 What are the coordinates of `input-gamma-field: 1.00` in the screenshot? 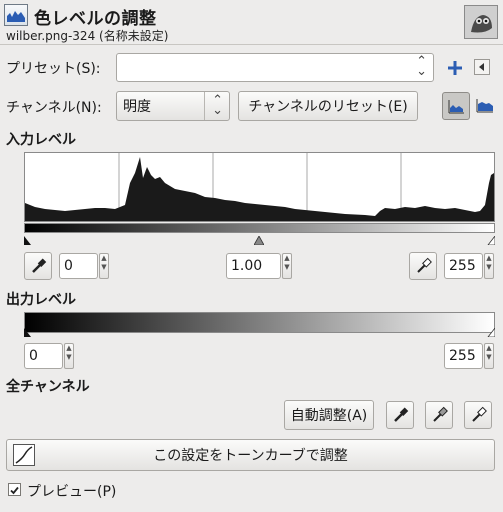 It's located at (253, 266).